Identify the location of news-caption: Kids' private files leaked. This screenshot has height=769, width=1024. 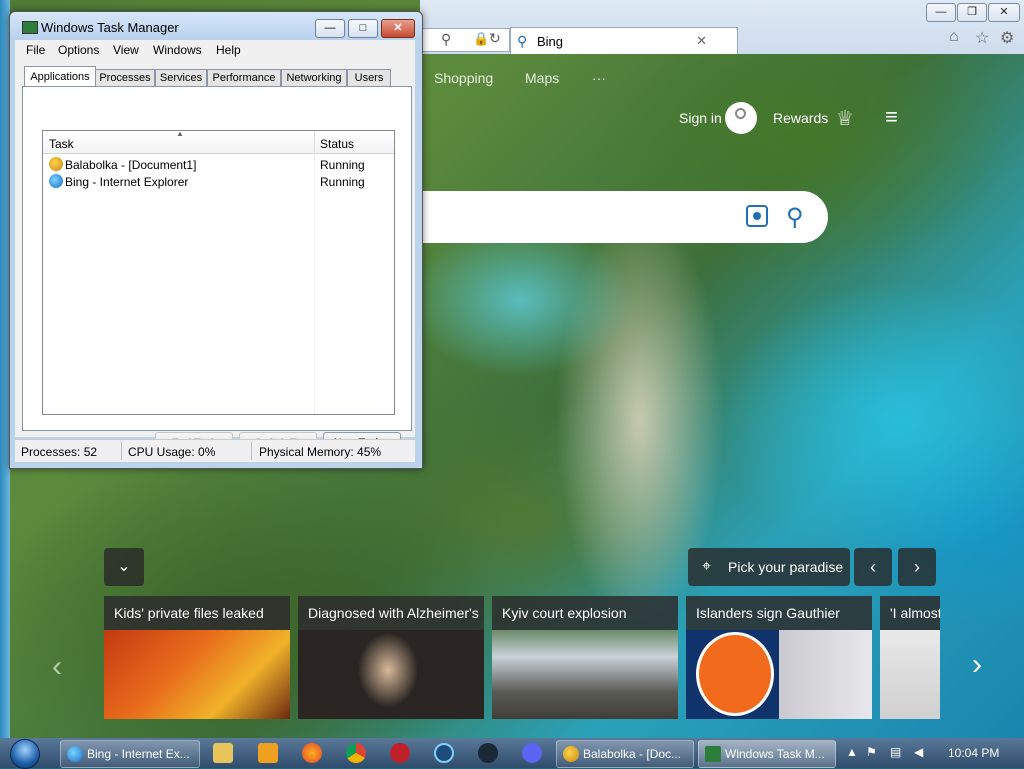
(189, 613).